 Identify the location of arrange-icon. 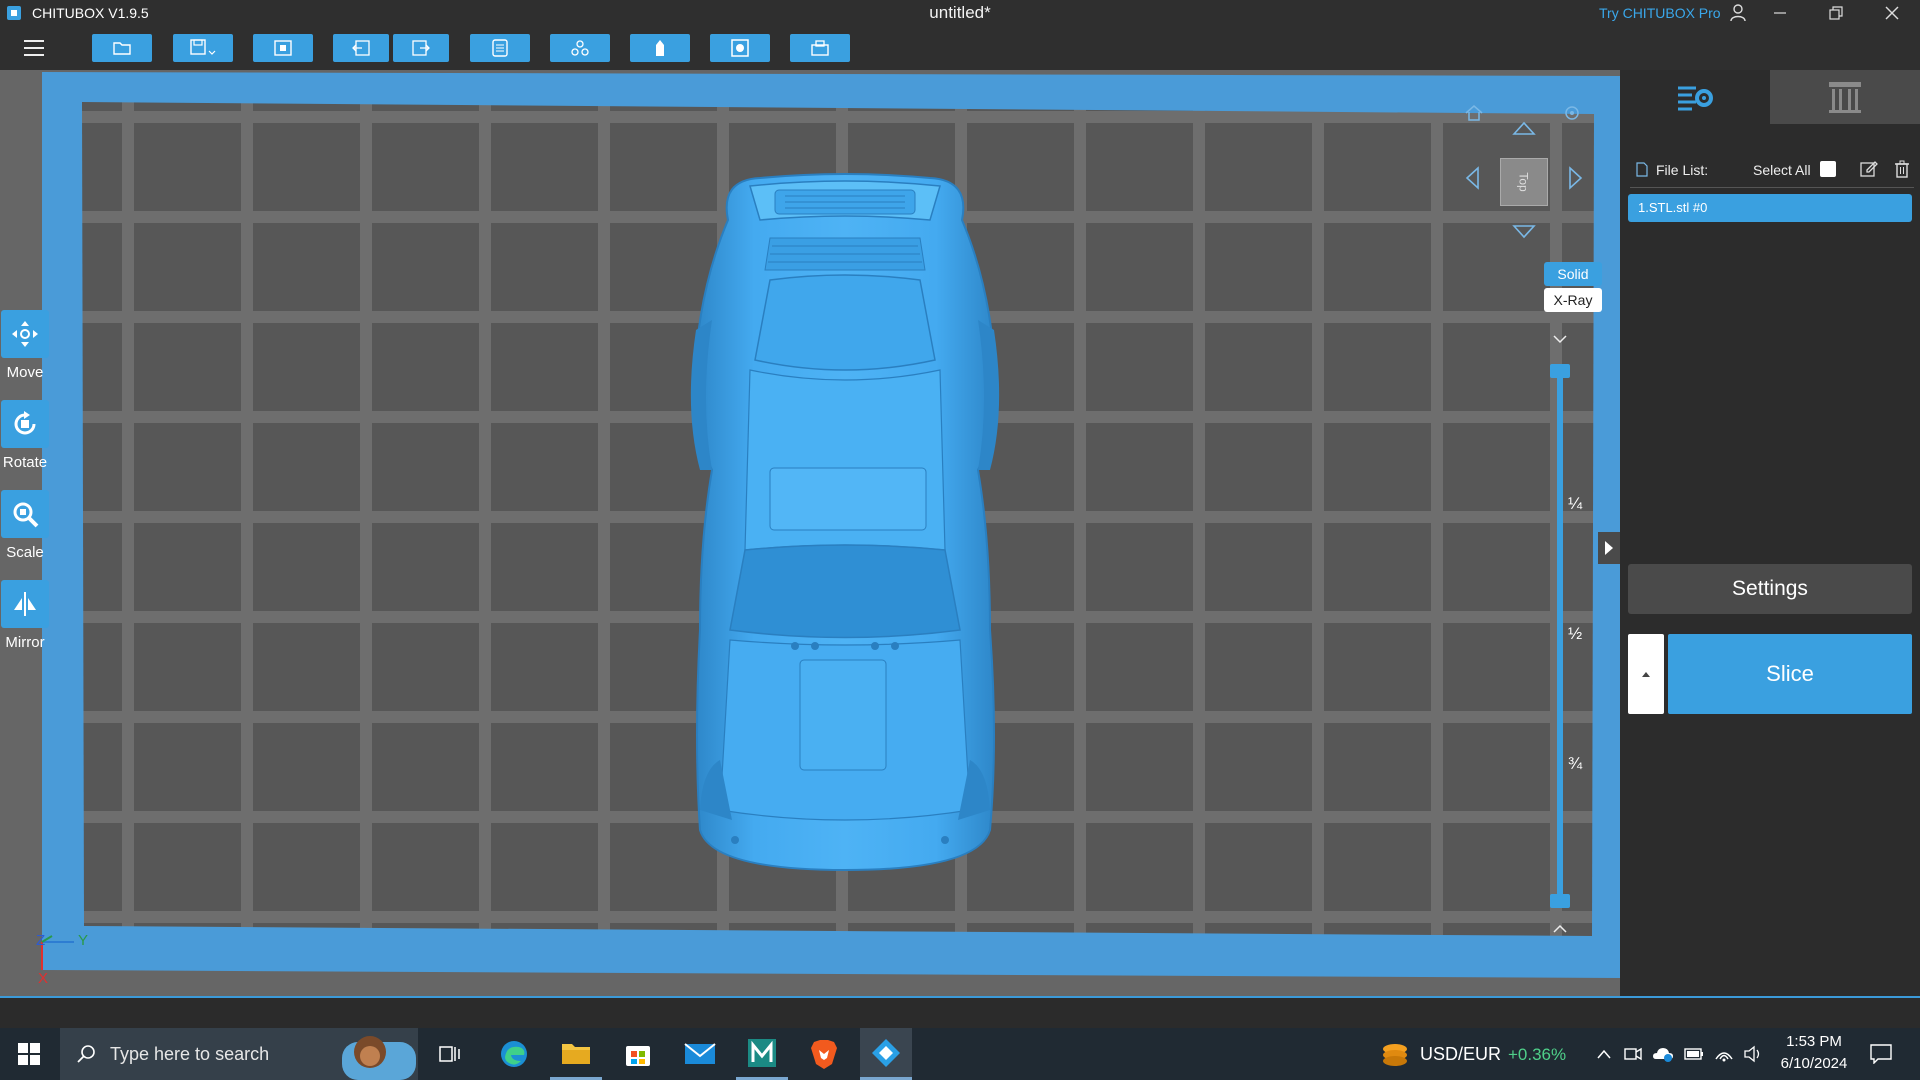
(500, 48).